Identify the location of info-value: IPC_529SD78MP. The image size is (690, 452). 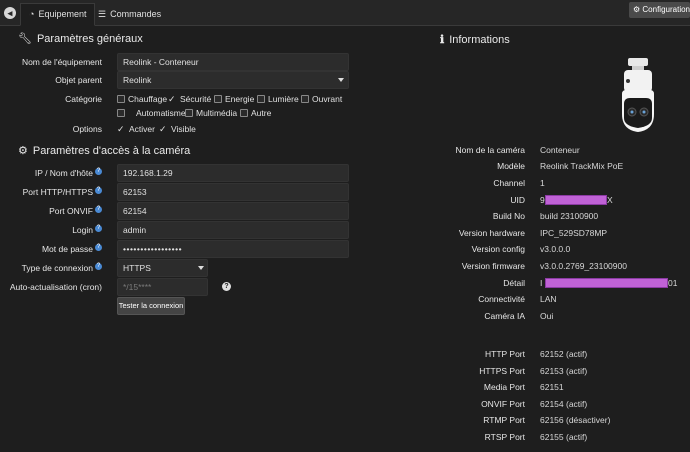
(574, 233).